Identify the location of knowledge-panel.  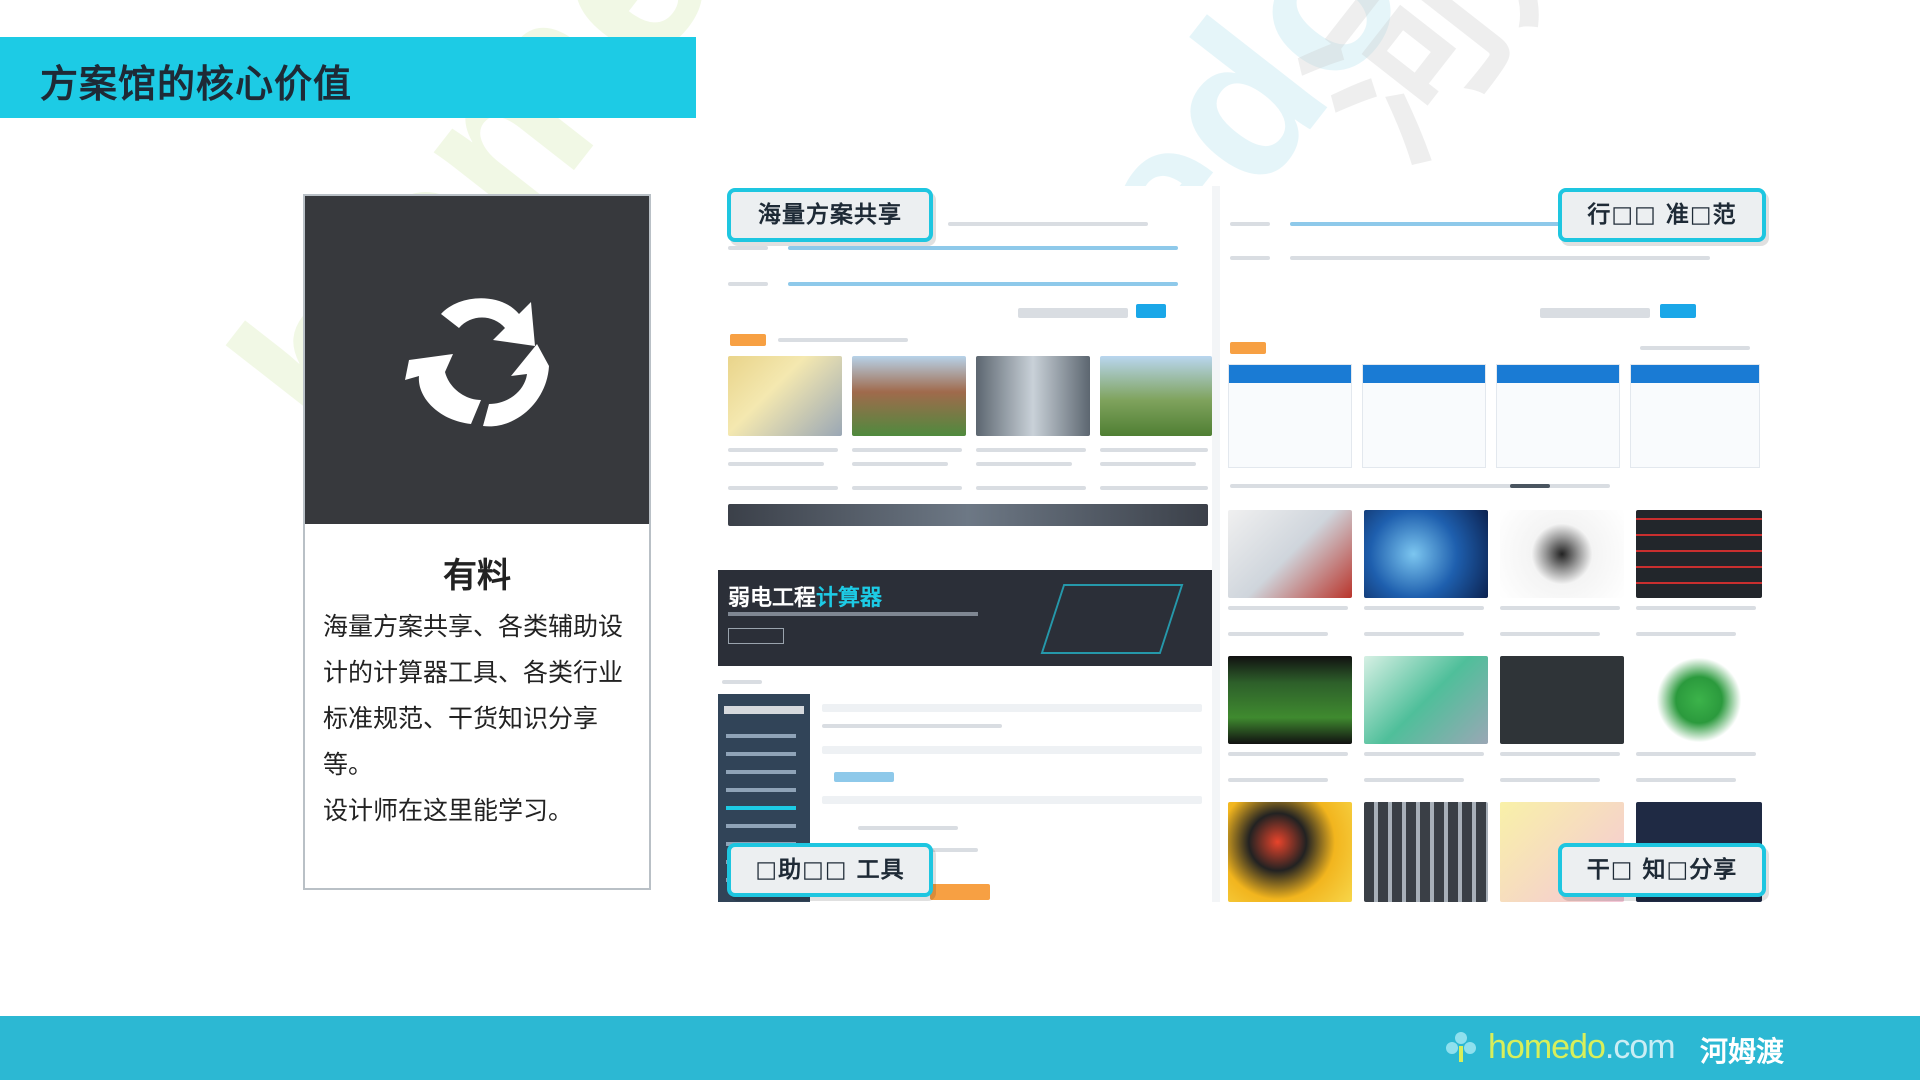
(1495, 687).